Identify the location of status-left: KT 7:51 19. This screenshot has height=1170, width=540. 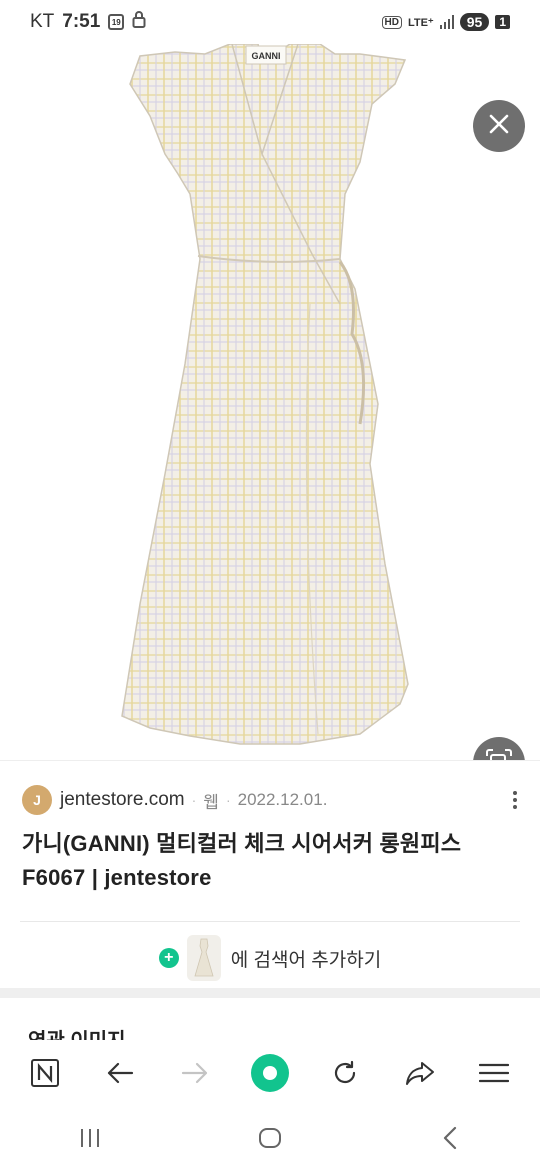
(88, 22).